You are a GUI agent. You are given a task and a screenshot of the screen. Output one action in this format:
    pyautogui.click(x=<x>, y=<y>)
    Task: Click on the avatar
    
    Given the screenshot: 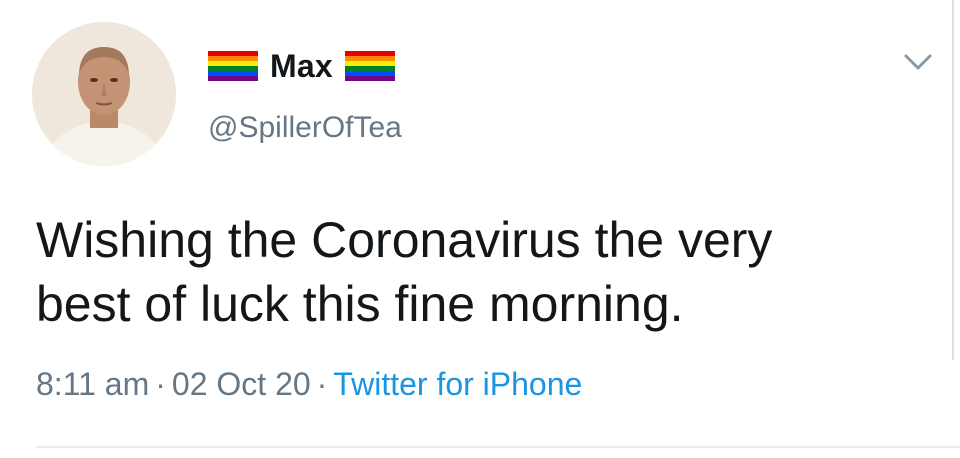 What is the action you would take?
    pyautogui.click(x=104, y=94)
    